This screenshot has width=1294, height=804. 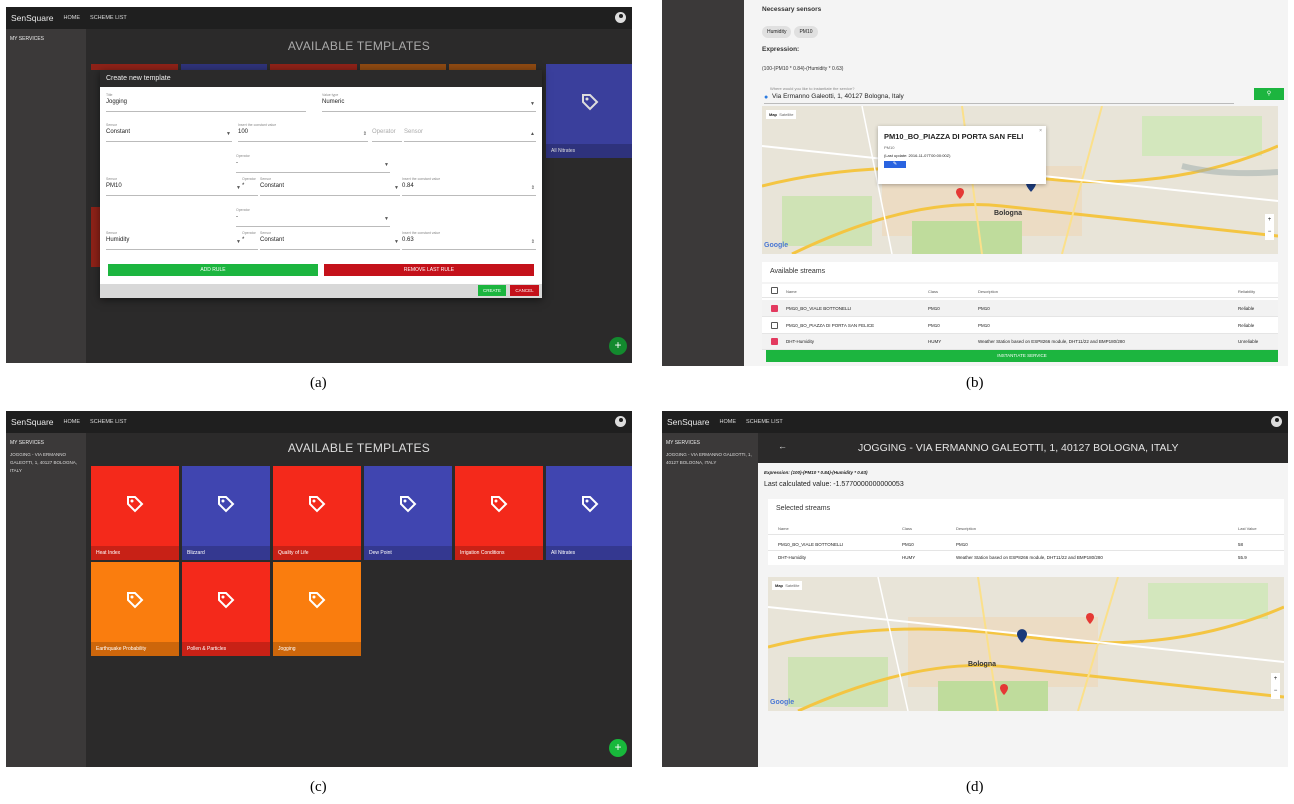 I want to click on template-tile: Pollen & Particles, so click(x=226, y=609).